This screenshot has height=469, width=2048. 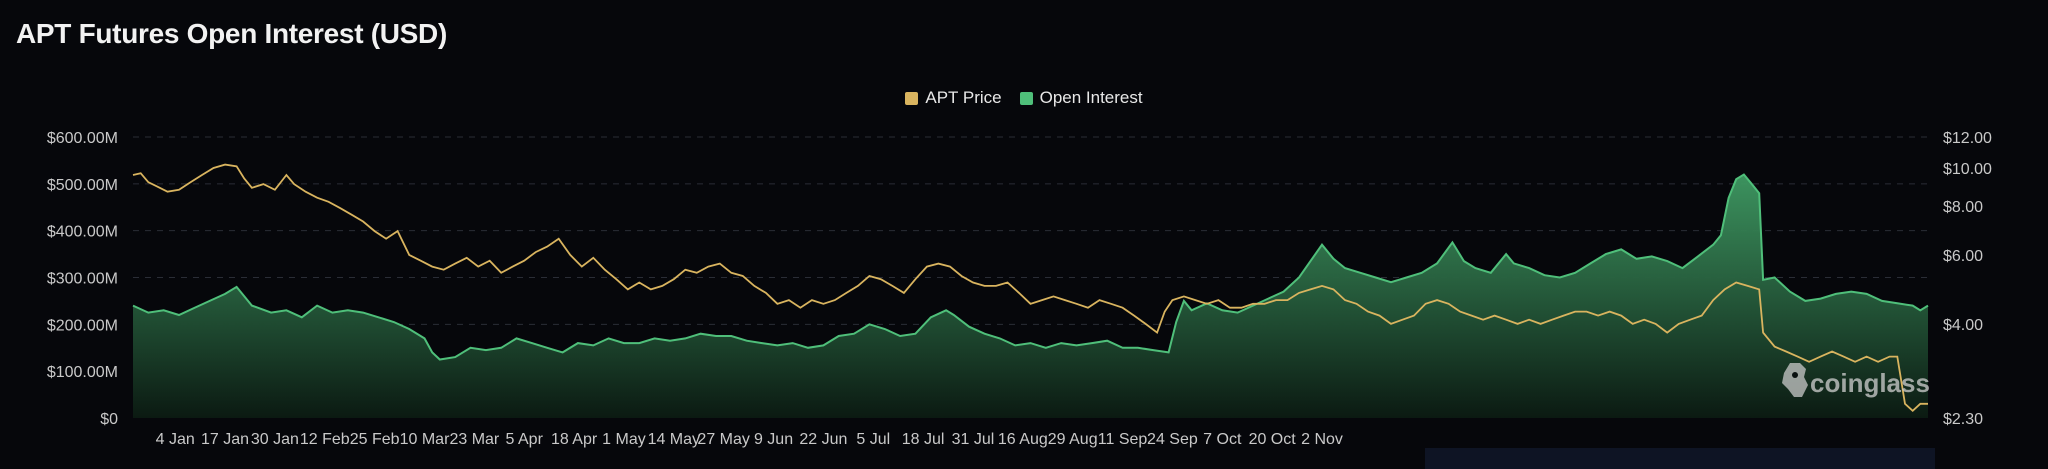 What do you see at coordinates (1967, 138) in the screenshot?
I see `y-right-tick-label: $12.00` at bounding box center [1967, 138].